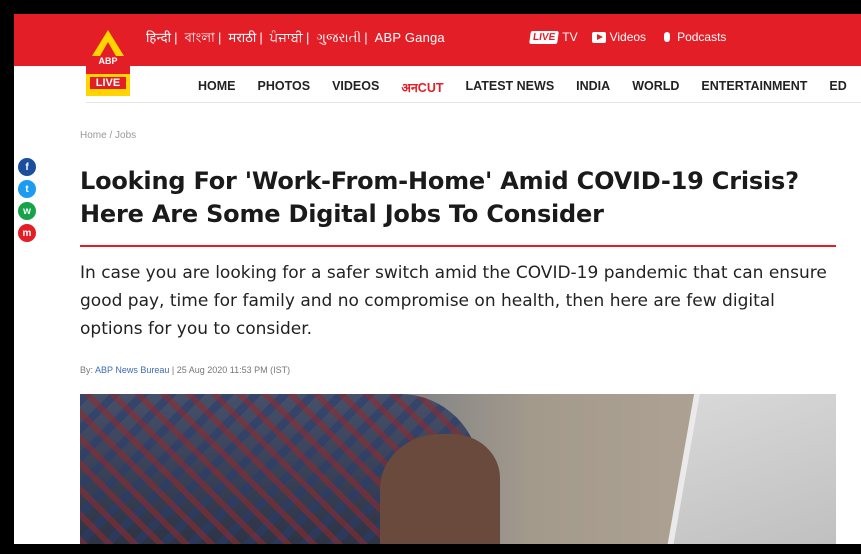 The image size is (861, 554). What do you see at coordinates (338, 37) in the screenshot?
I see `lang-link-gujarati: ગુજરાતી` at bounding box center [338, 37].